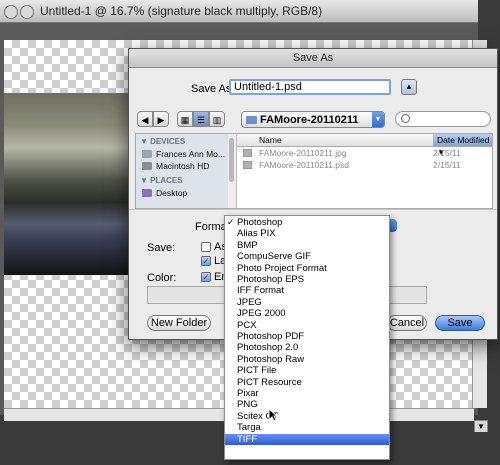 This screenshot has height=465, width=500. I want to click on image-file-icon, so click(247, 153).